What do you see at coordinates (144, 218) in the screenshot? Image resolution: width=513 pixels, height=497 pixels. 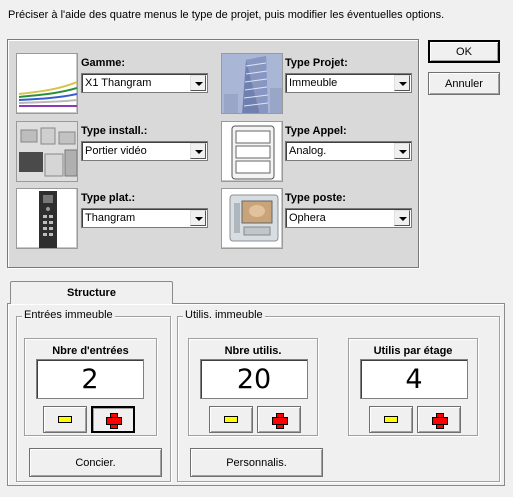 I see `type-plat-select: Thangram` at bounding box center [144, 218].